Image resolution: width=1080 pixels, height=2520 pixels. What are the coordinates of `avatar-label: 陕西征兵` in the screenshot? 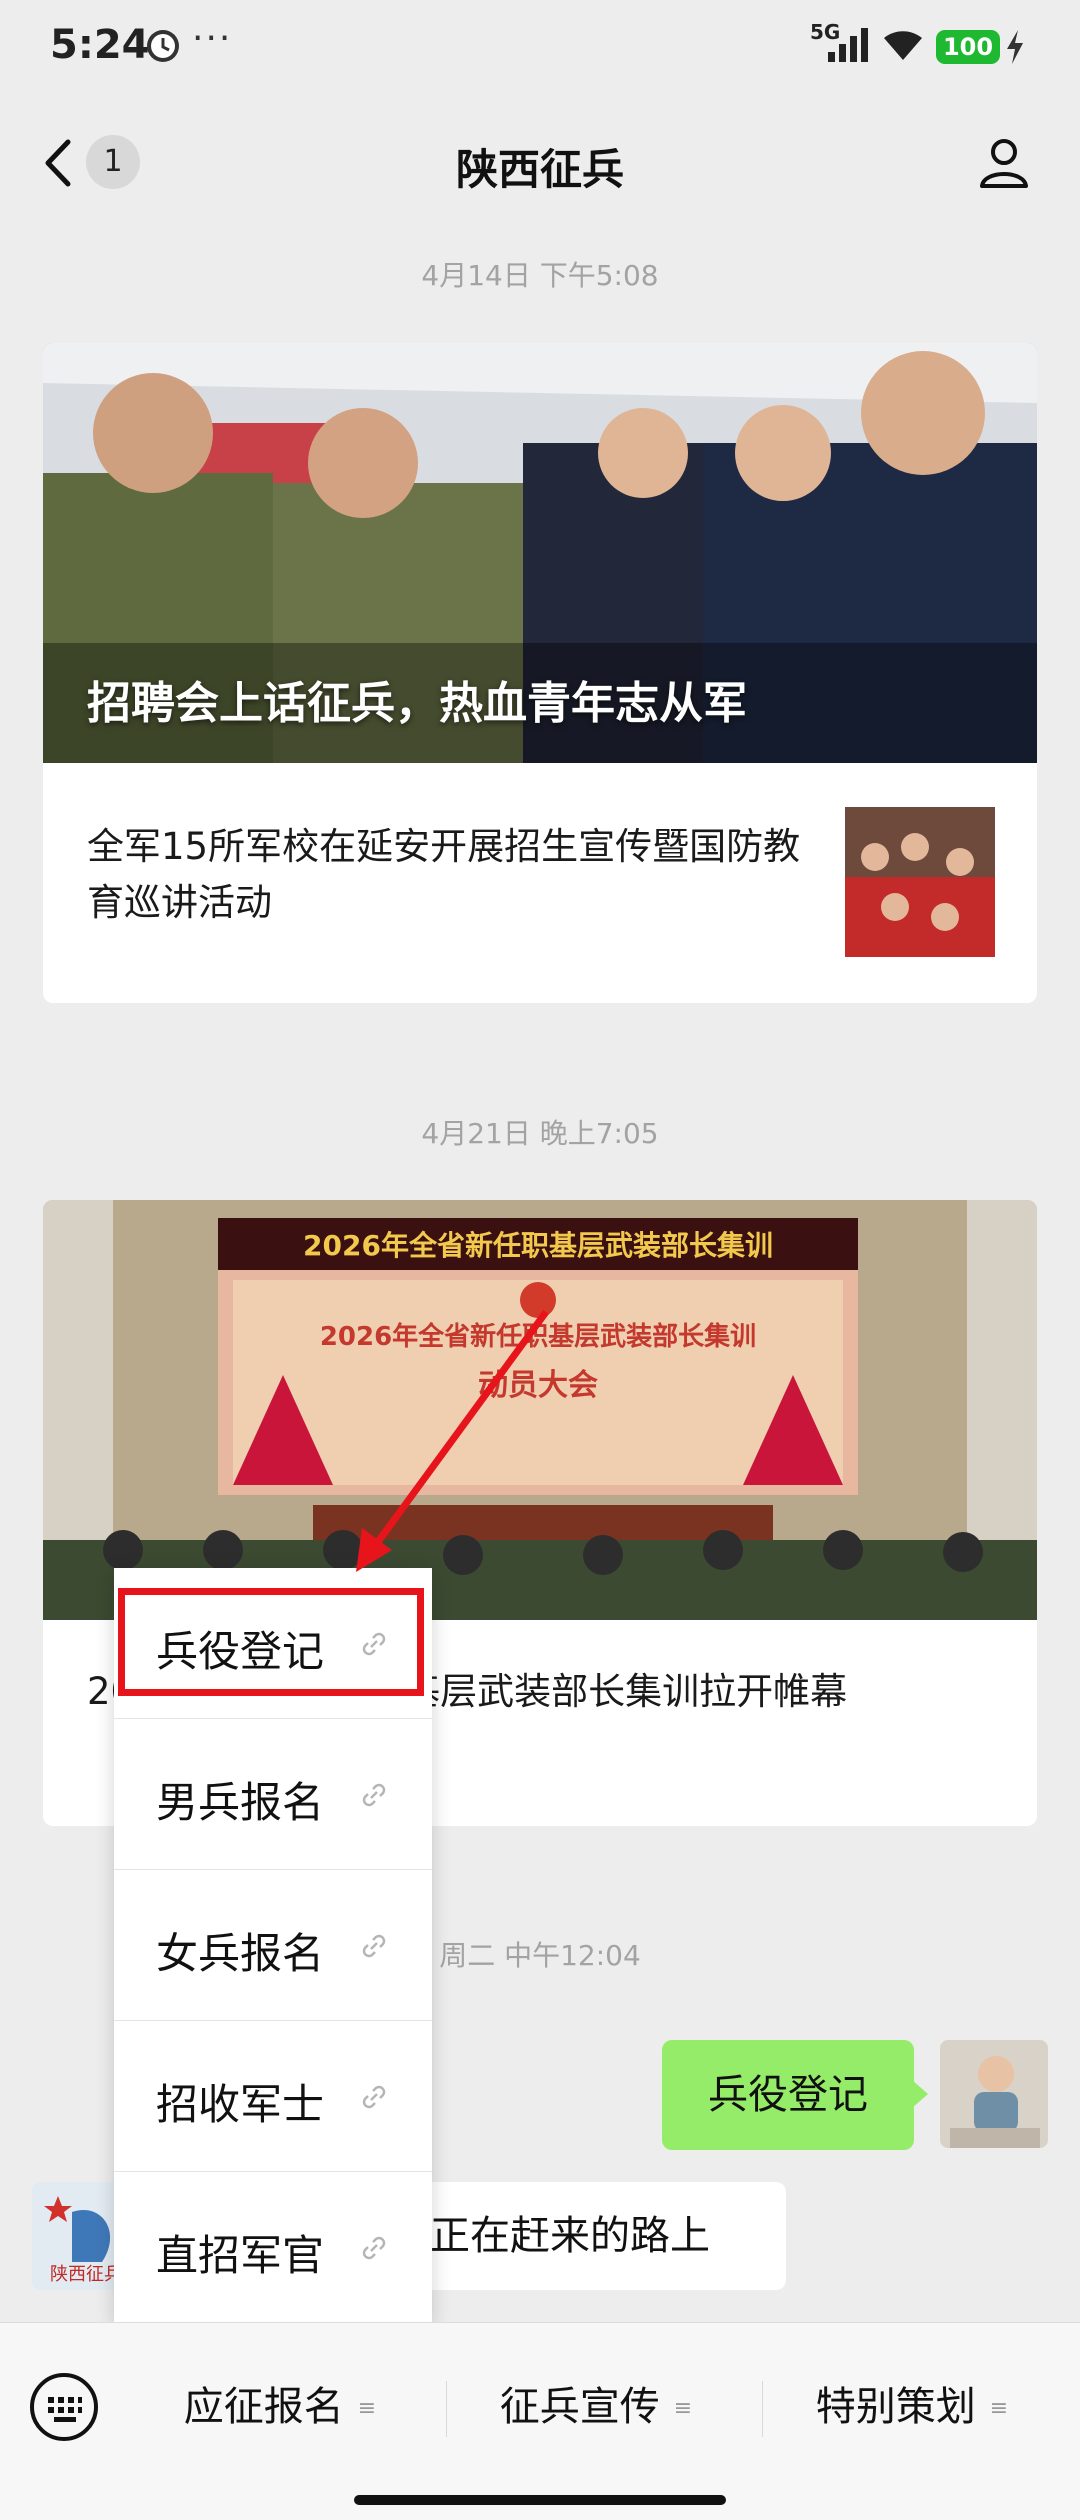 It's located at (86, 2274).